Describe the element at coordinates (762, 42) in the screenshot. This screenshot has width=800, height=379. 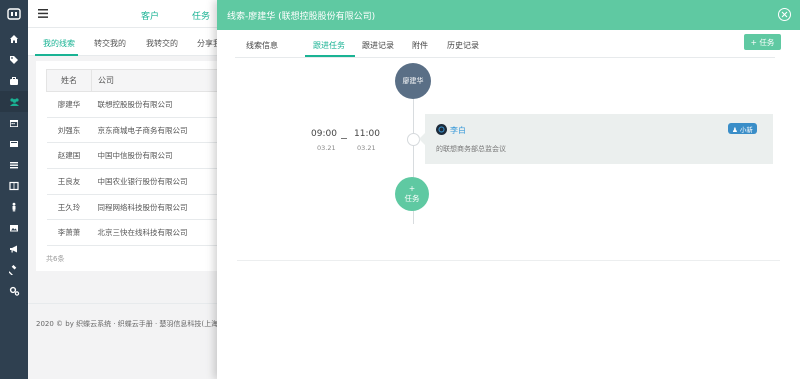
I see `add-task-button: + 任务` at that location.